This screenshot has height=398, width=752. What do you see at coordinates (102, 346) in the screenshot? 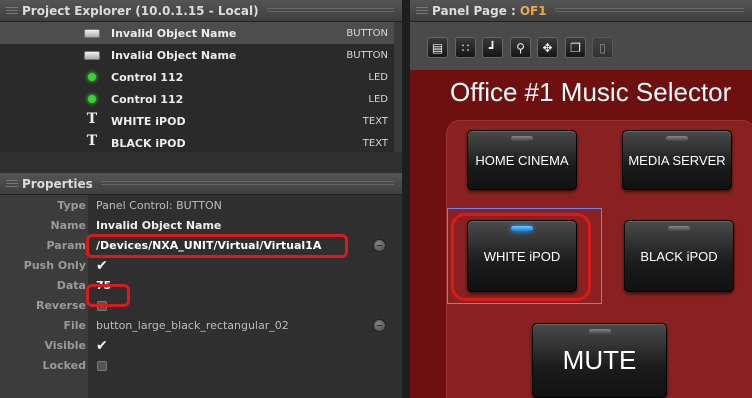
I see `visible-checkbox: ✔` at bounding box center [102, 346].